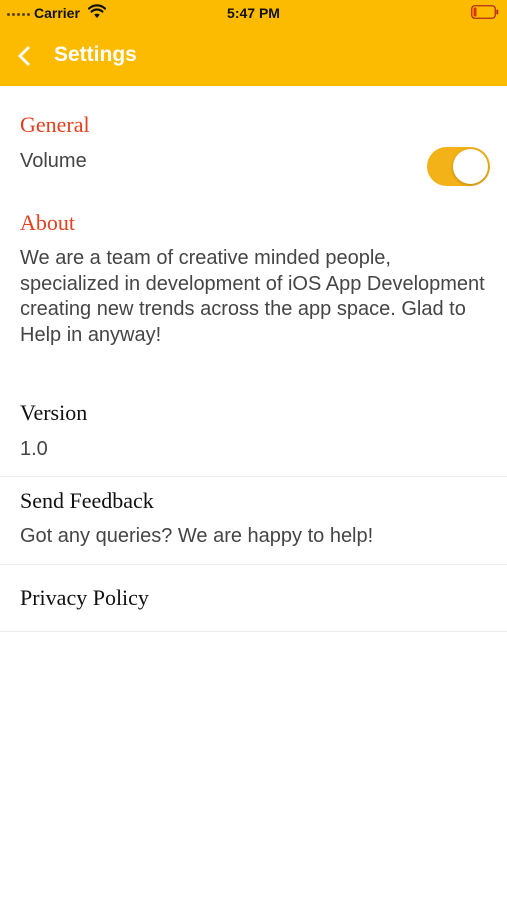 The image size is (507, 900). I want to click on version-title: Version, so click(54, 412).